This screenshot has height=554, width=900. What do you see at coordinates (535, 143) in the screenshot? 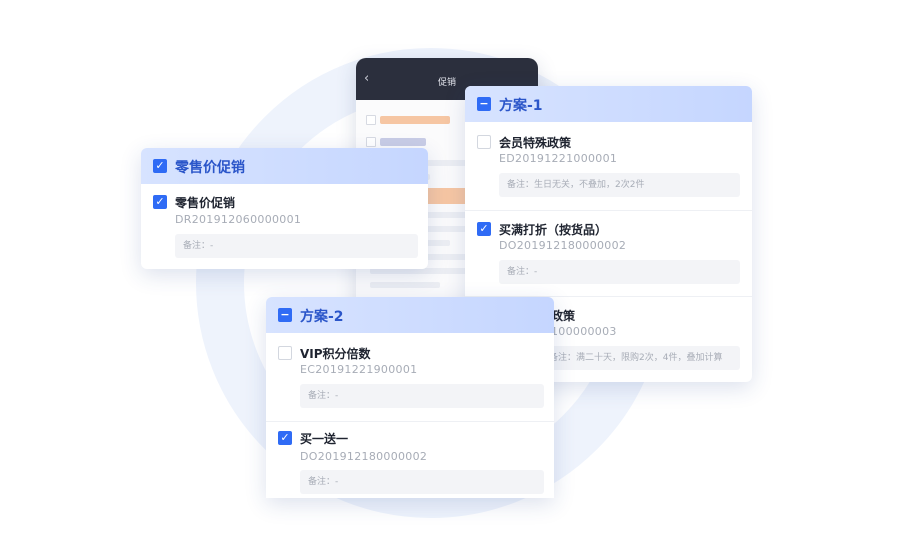
I see `item-name: 会员特殊政策` at bounding box center [535, 143].